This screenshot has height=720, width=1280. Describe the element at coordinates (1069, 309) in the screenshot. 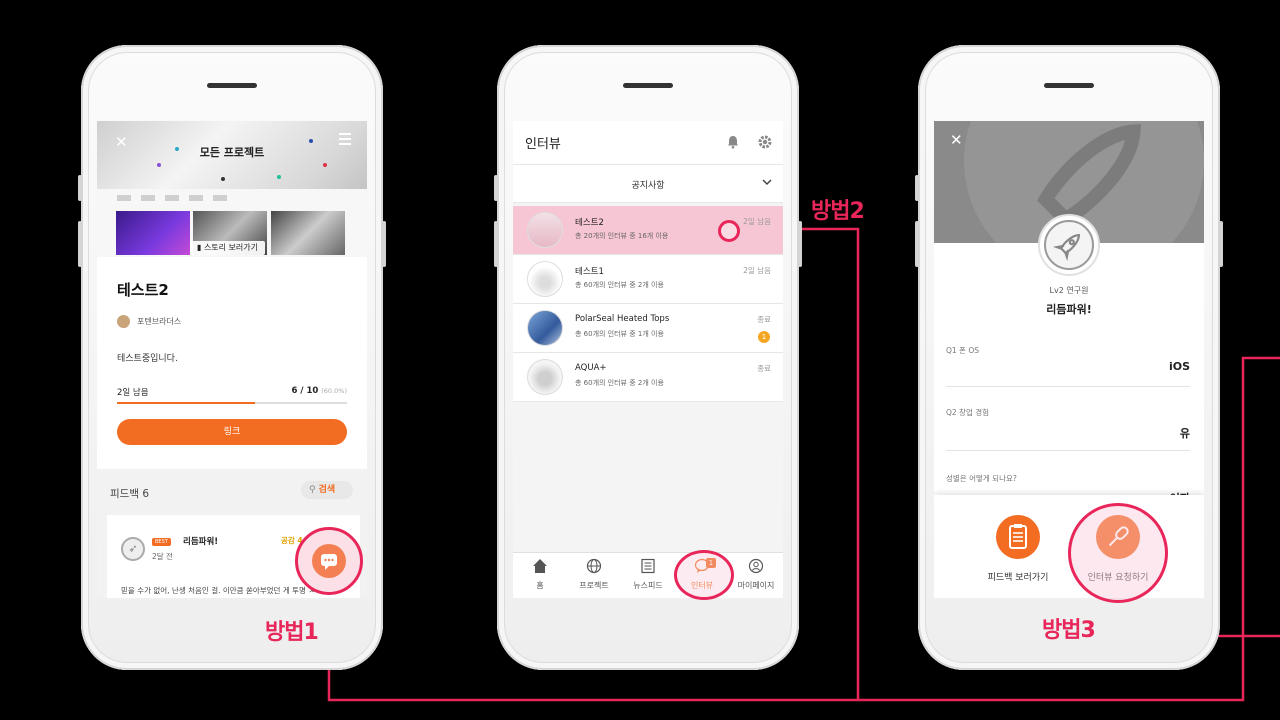

I see `user-name: 리듬파워!` at that location.